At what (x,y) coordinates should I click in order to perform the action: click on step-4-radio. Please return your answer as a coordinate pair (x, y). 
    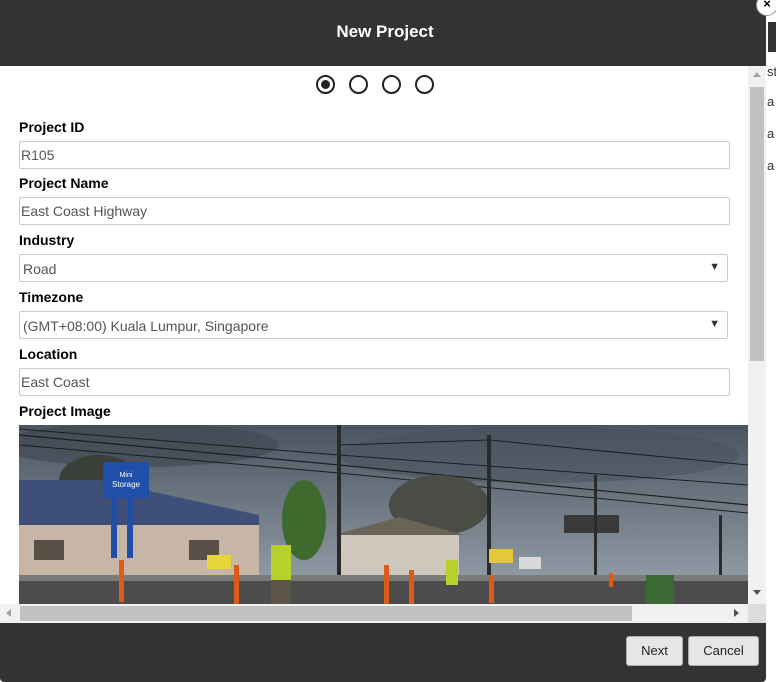
    Looking at the image, I should click on (424, 84).